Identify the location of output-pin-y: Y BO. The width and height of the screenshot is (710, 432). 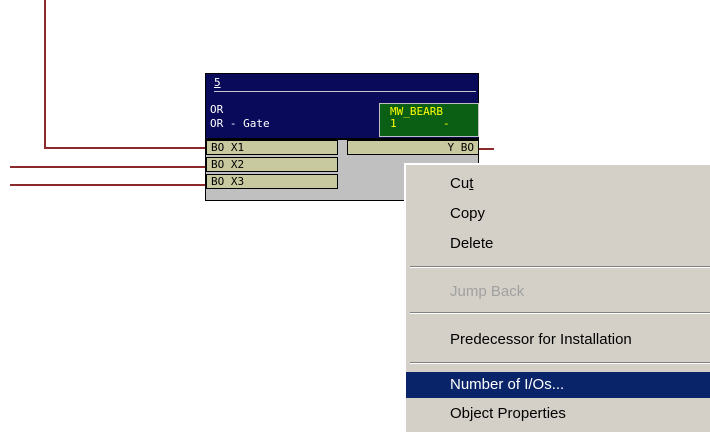
(413, 147).